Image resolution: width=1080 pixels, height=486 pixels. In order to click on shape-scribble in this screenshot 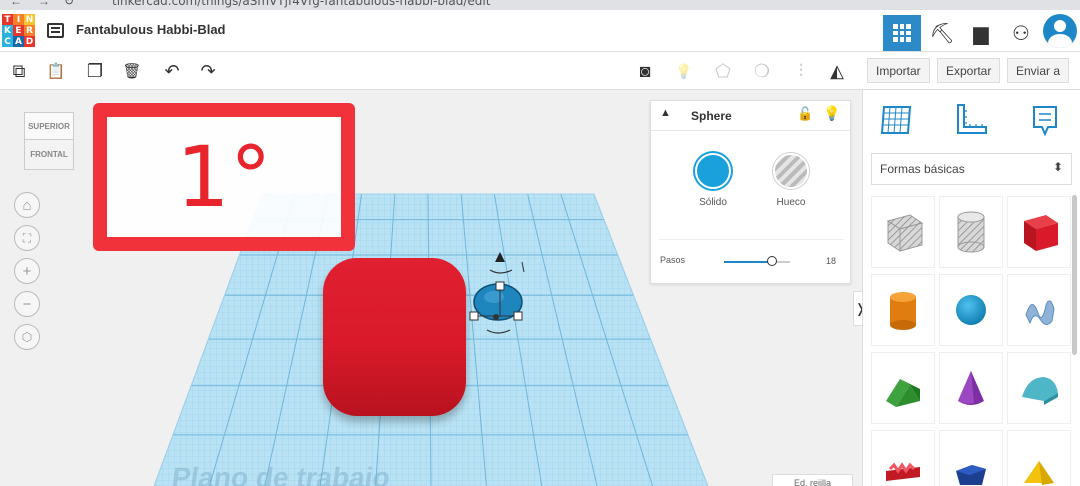, I will do `click(1039, 310)`.